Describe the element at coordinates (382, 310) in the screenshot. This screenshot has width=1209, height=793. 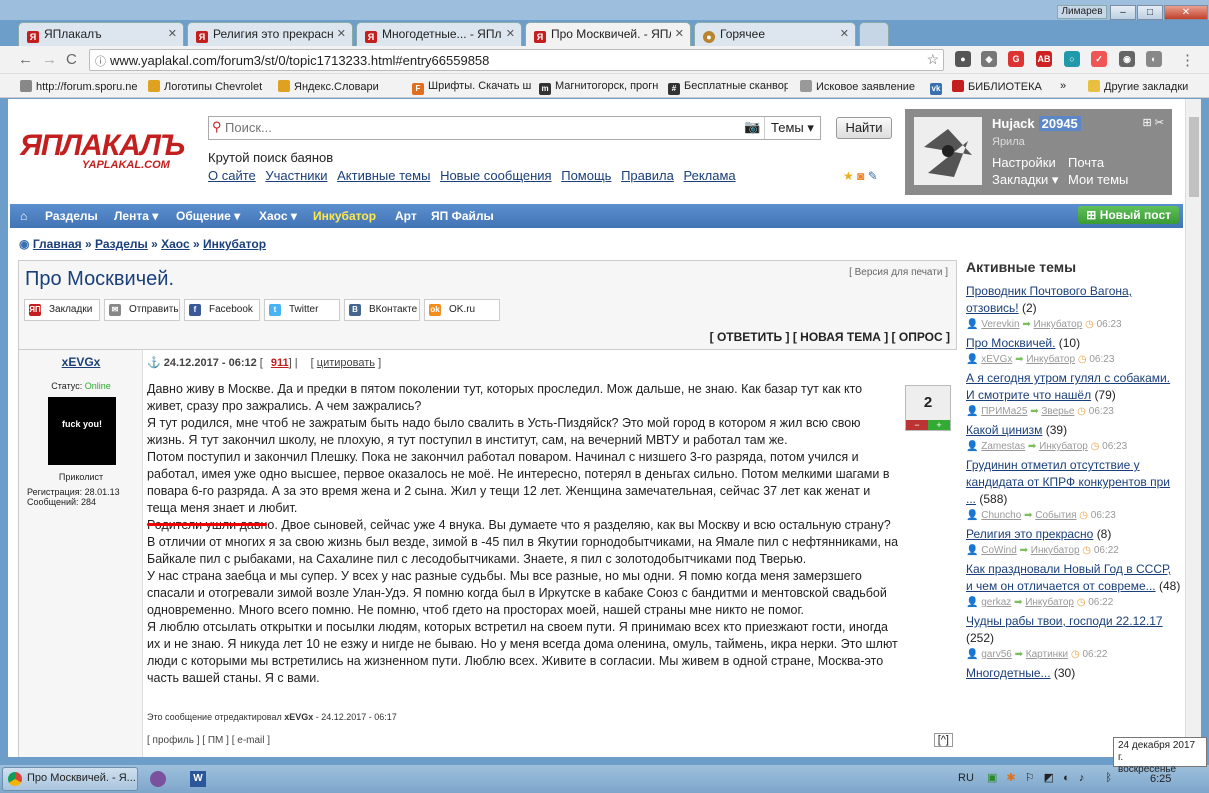
I see `share-vk-button: B ВКонтакте` at that location.